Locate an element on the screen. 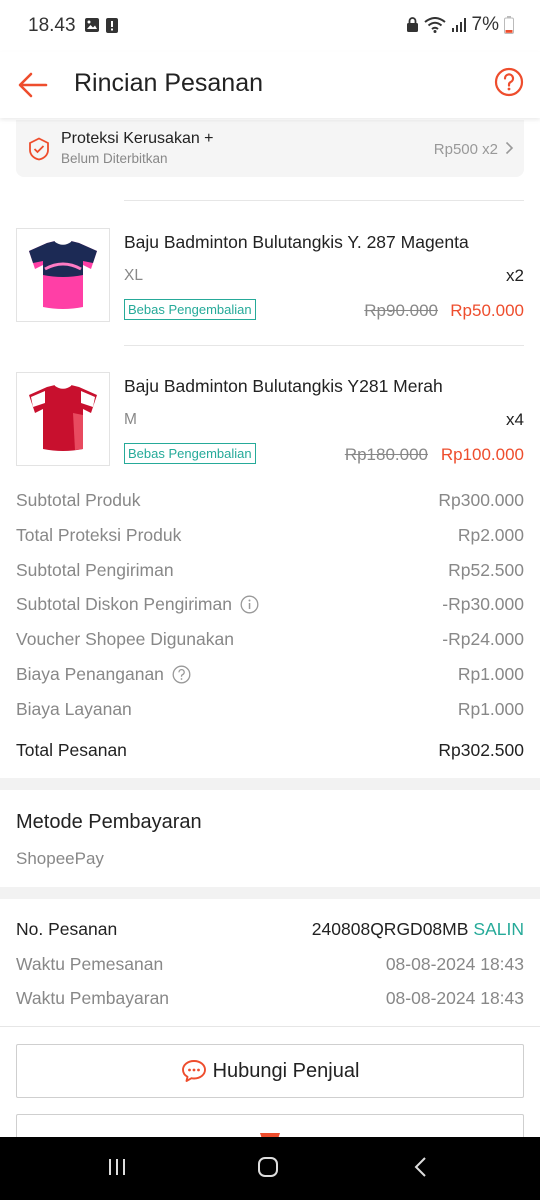 Image resolution: width=540 pixels, height=1200 pixels. protection-title: Proteksi Kerusakan + is located at coordinates (137, 138).